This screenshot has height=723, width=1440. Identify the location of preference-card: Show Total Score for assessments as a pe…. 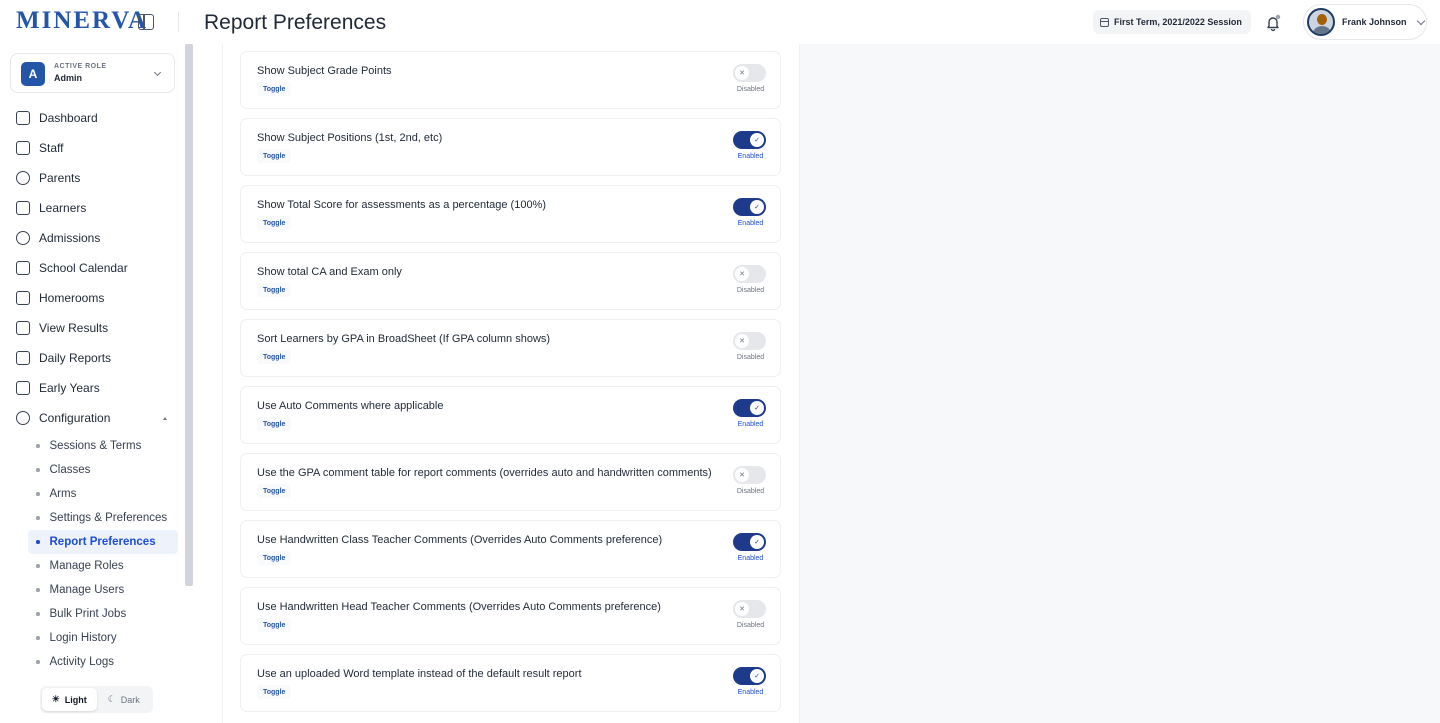
(510, 214).